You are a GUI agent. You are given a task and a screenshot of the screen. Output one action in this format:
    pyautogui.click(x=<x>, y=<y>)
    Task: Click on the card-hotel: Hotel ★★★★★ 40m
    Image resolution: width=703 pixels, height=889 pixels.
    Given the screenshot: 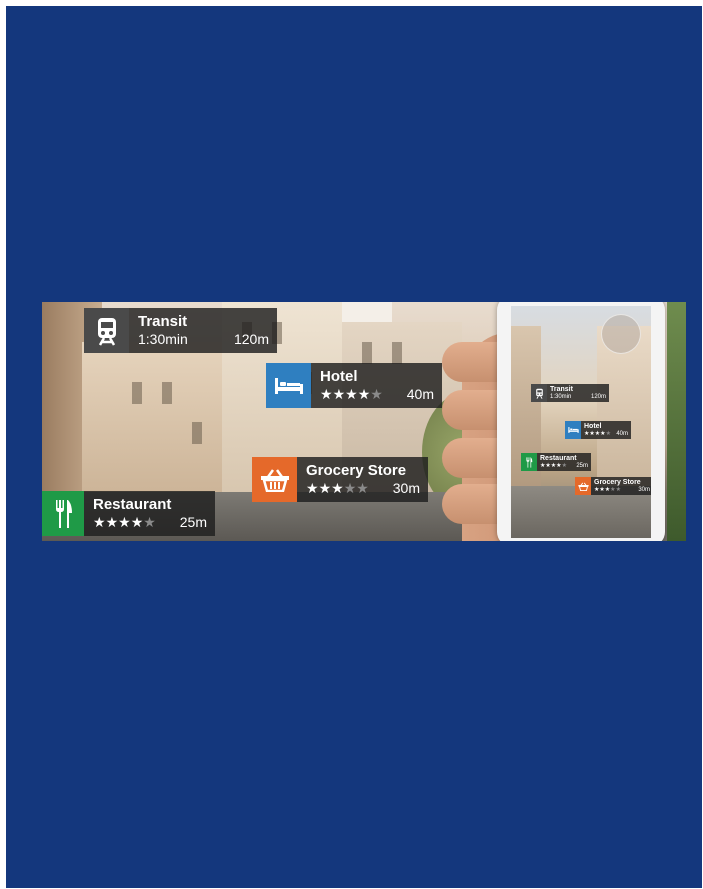 What is the action you would take?
    pyautogui.click(x=354, y=385)
    